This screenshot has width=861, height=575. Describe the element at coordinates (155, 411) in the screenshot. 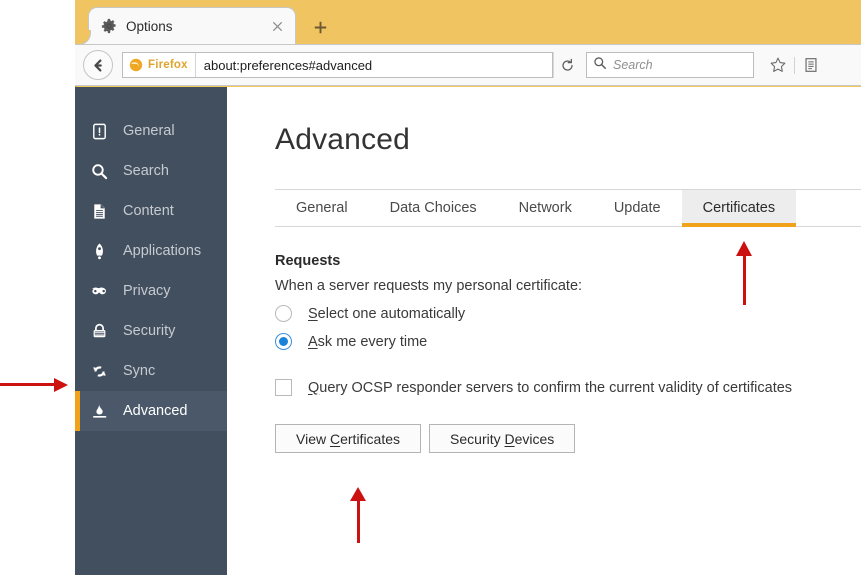

I see `sidebar-item-label: Advanced` at that location.